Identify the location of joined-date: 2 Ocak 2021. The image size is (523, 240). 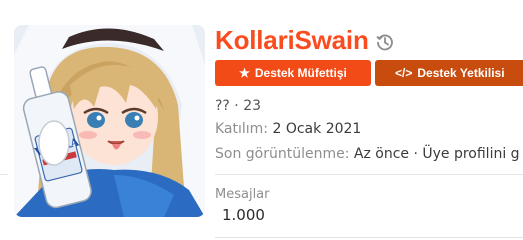
(317, 129).